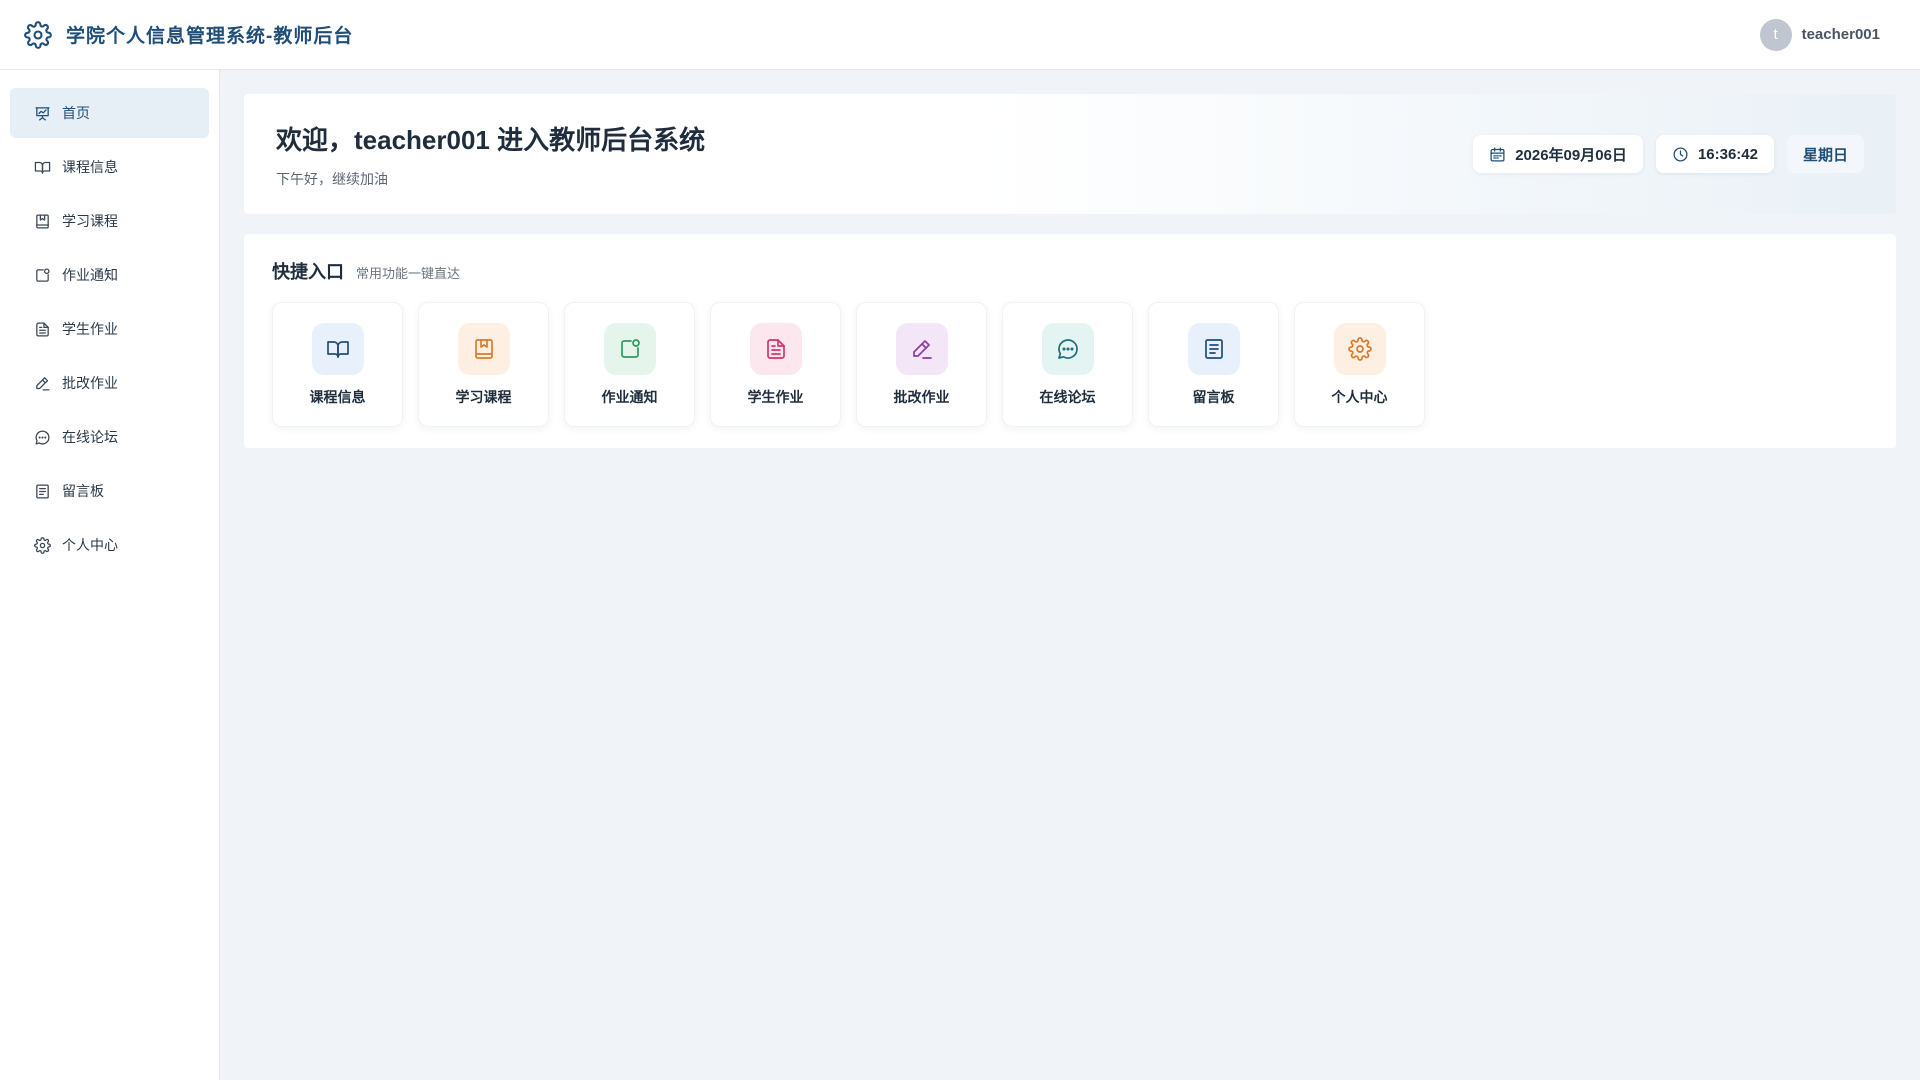 Image resolution: width=1920 pixels, height=1080 pixels. I want to click on quick-access-subtitle: 常用功能一键直达, so click(408, 273).